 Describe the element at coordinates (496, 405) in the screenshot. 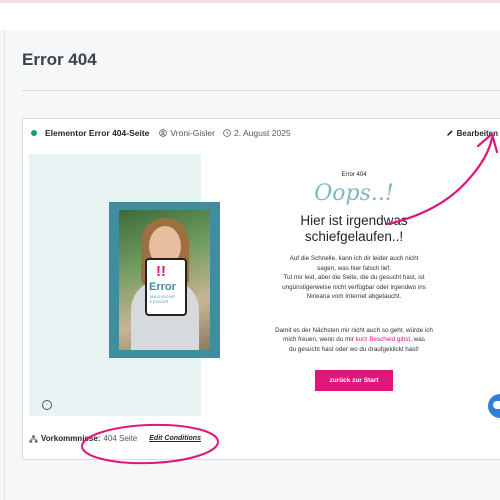

I see `chat-bubble-inner` at that location.